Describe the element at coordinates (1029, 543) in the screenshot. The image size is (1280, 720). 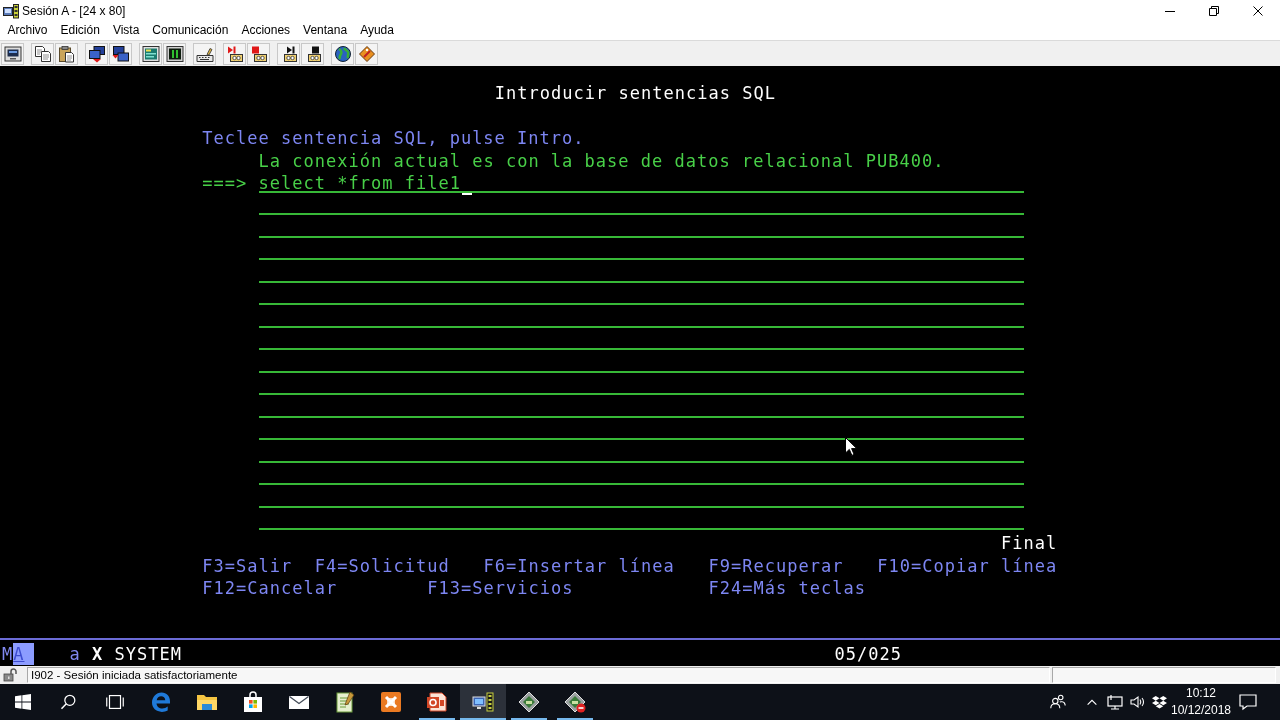
I see `more-indicator: Final` at that location.